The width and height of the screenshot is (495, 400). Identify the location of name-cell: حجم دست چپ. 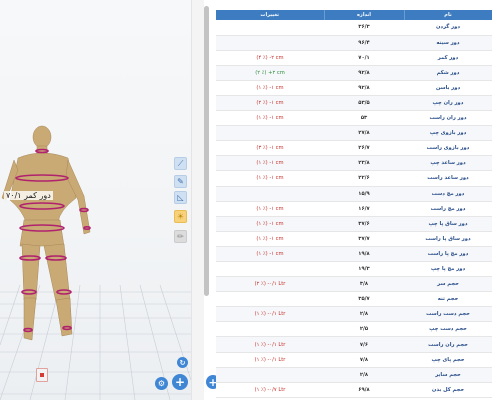
(448, 329).